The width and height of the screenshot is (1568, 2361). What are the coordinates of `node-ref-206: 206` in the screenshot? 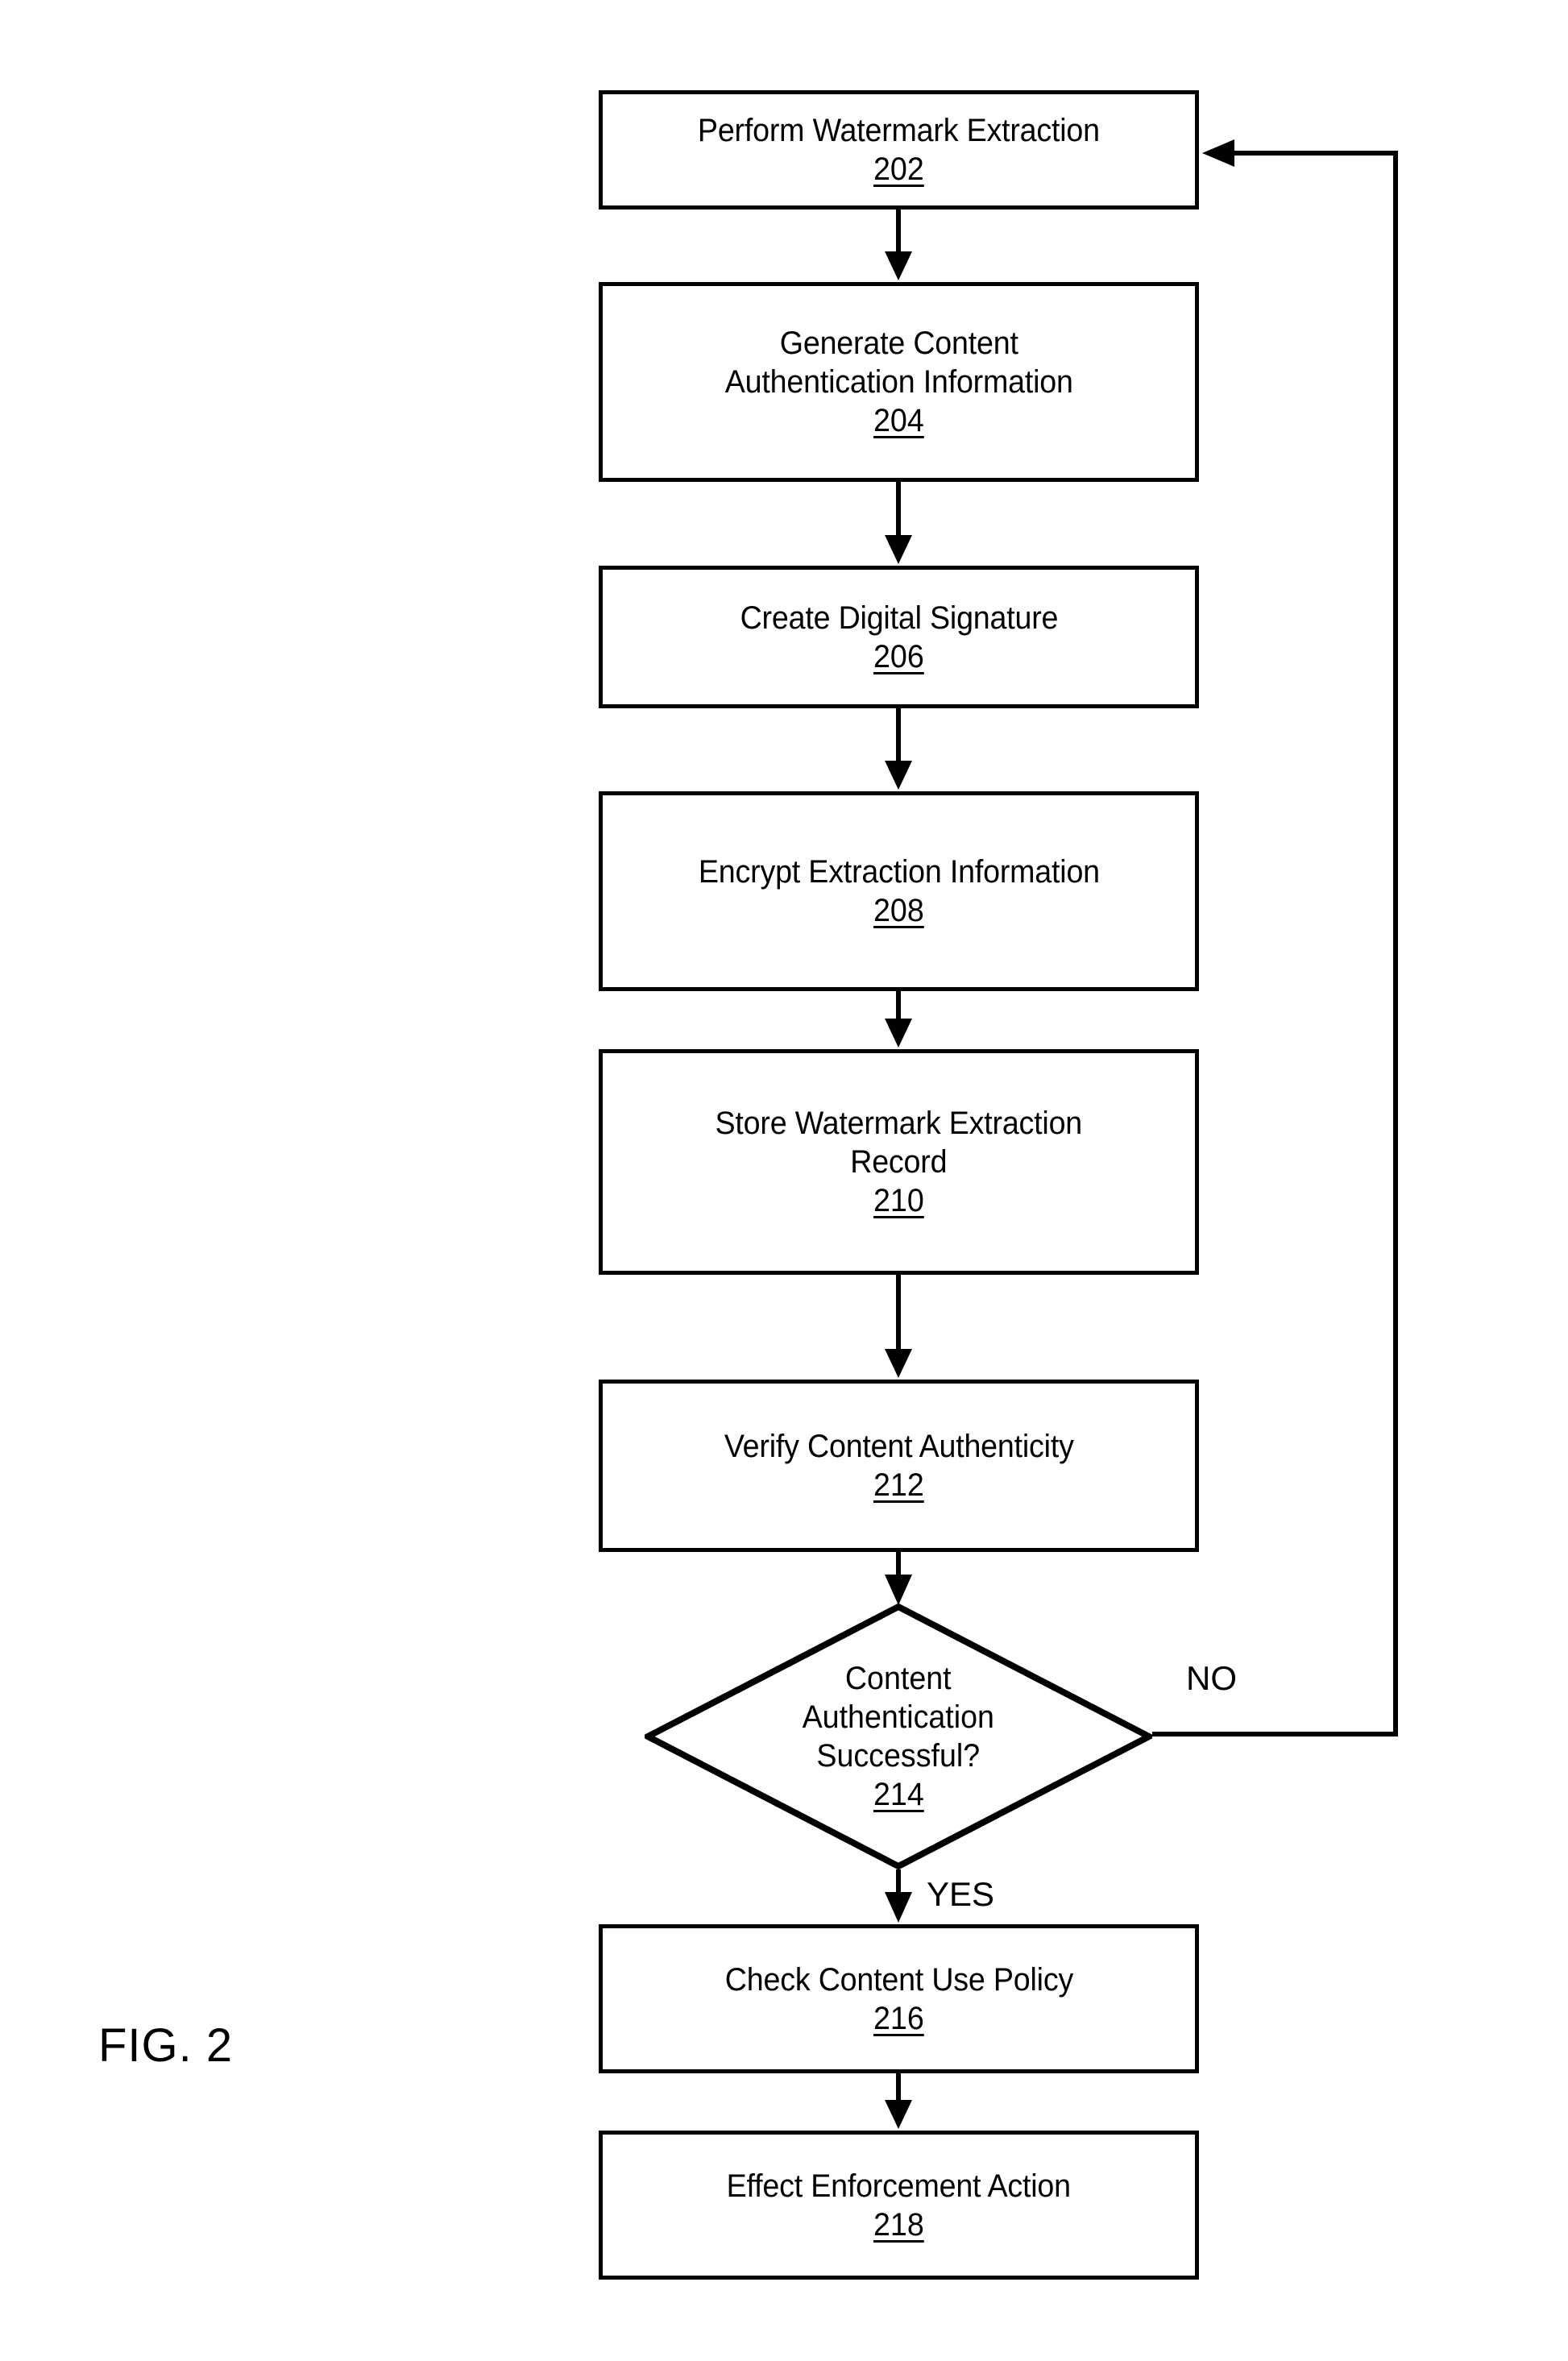 It's located at (899, 656).